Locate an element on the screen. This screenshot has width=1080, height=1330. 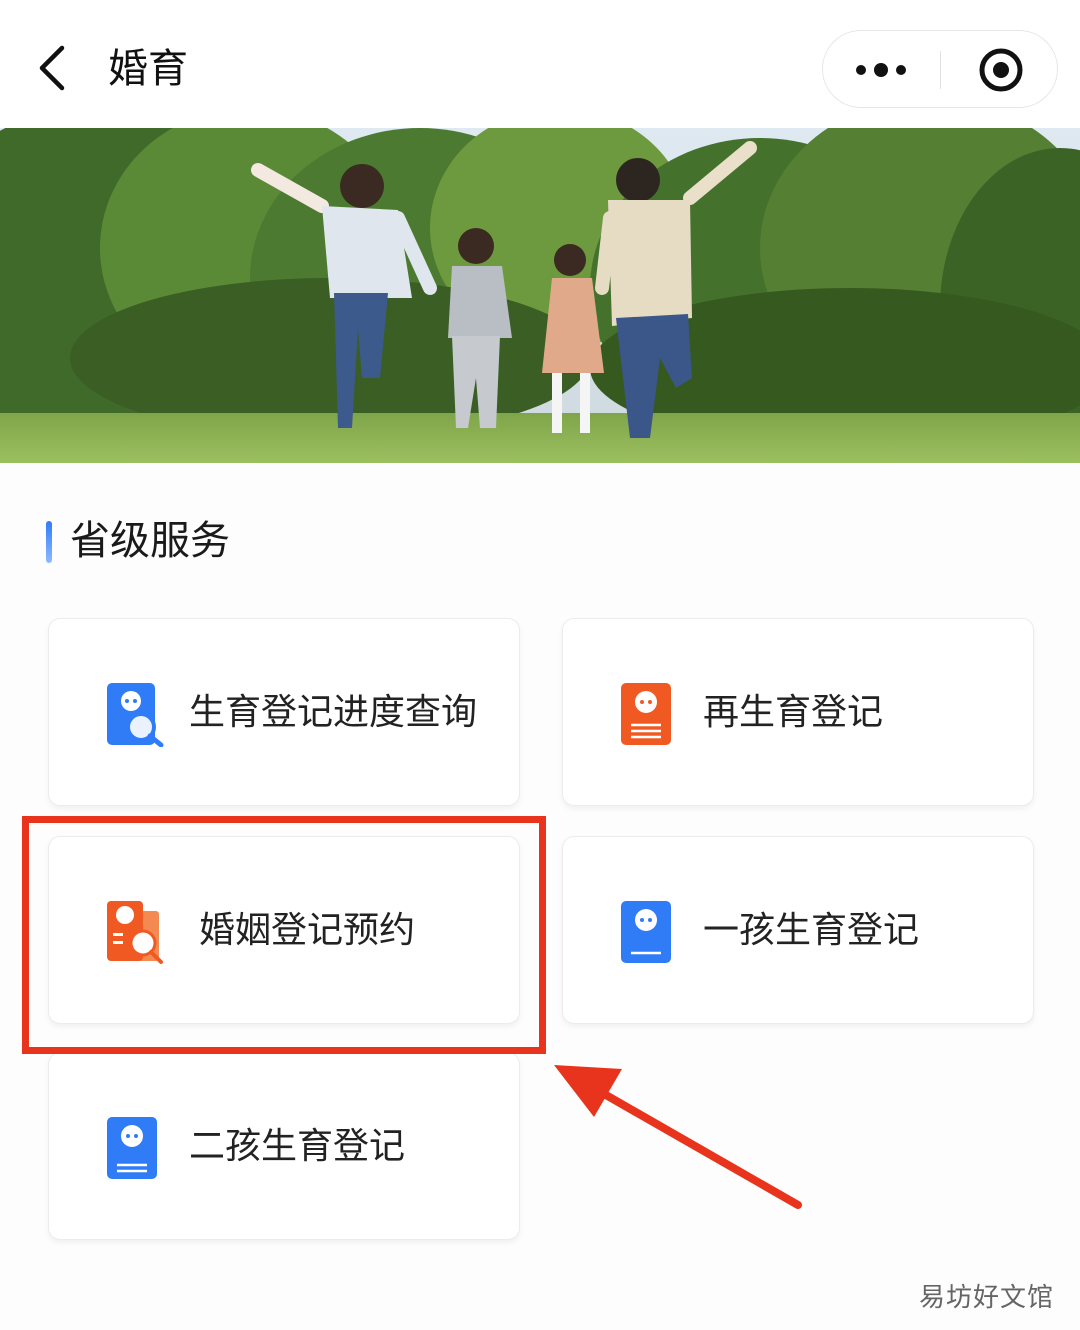
service-label: 再生育登记 is located at coordinates (793, 712).